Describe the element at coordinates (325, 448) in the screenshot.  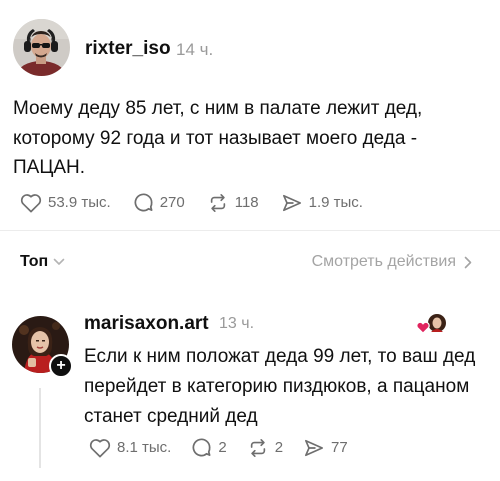
I see `reply-share-button: 77` at that location.